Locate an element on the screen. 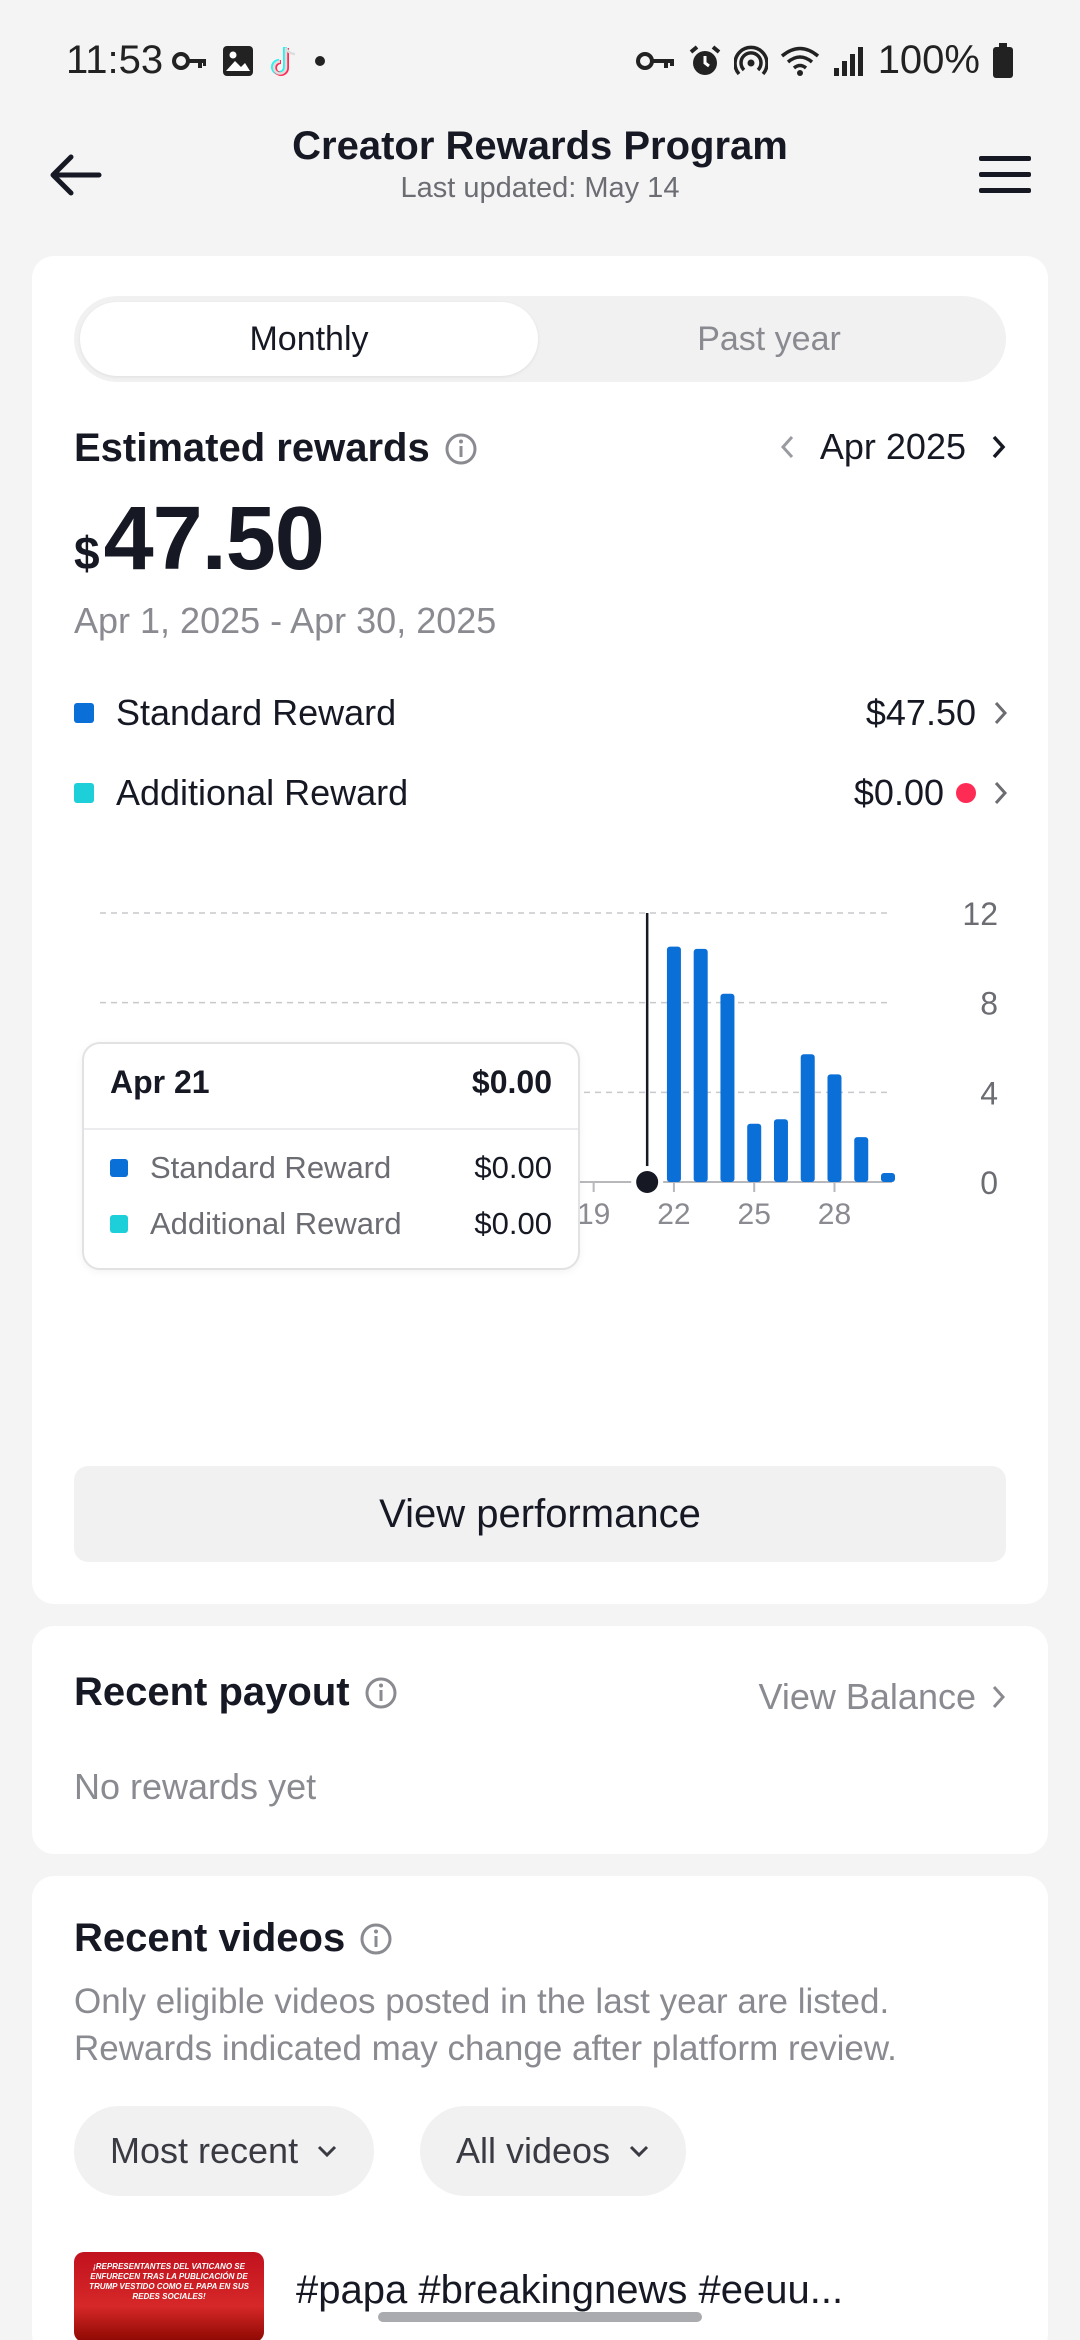 This screenshot has height=2340, width=1080. y-tick-label: 4 is located at coordinates (989, 1093).